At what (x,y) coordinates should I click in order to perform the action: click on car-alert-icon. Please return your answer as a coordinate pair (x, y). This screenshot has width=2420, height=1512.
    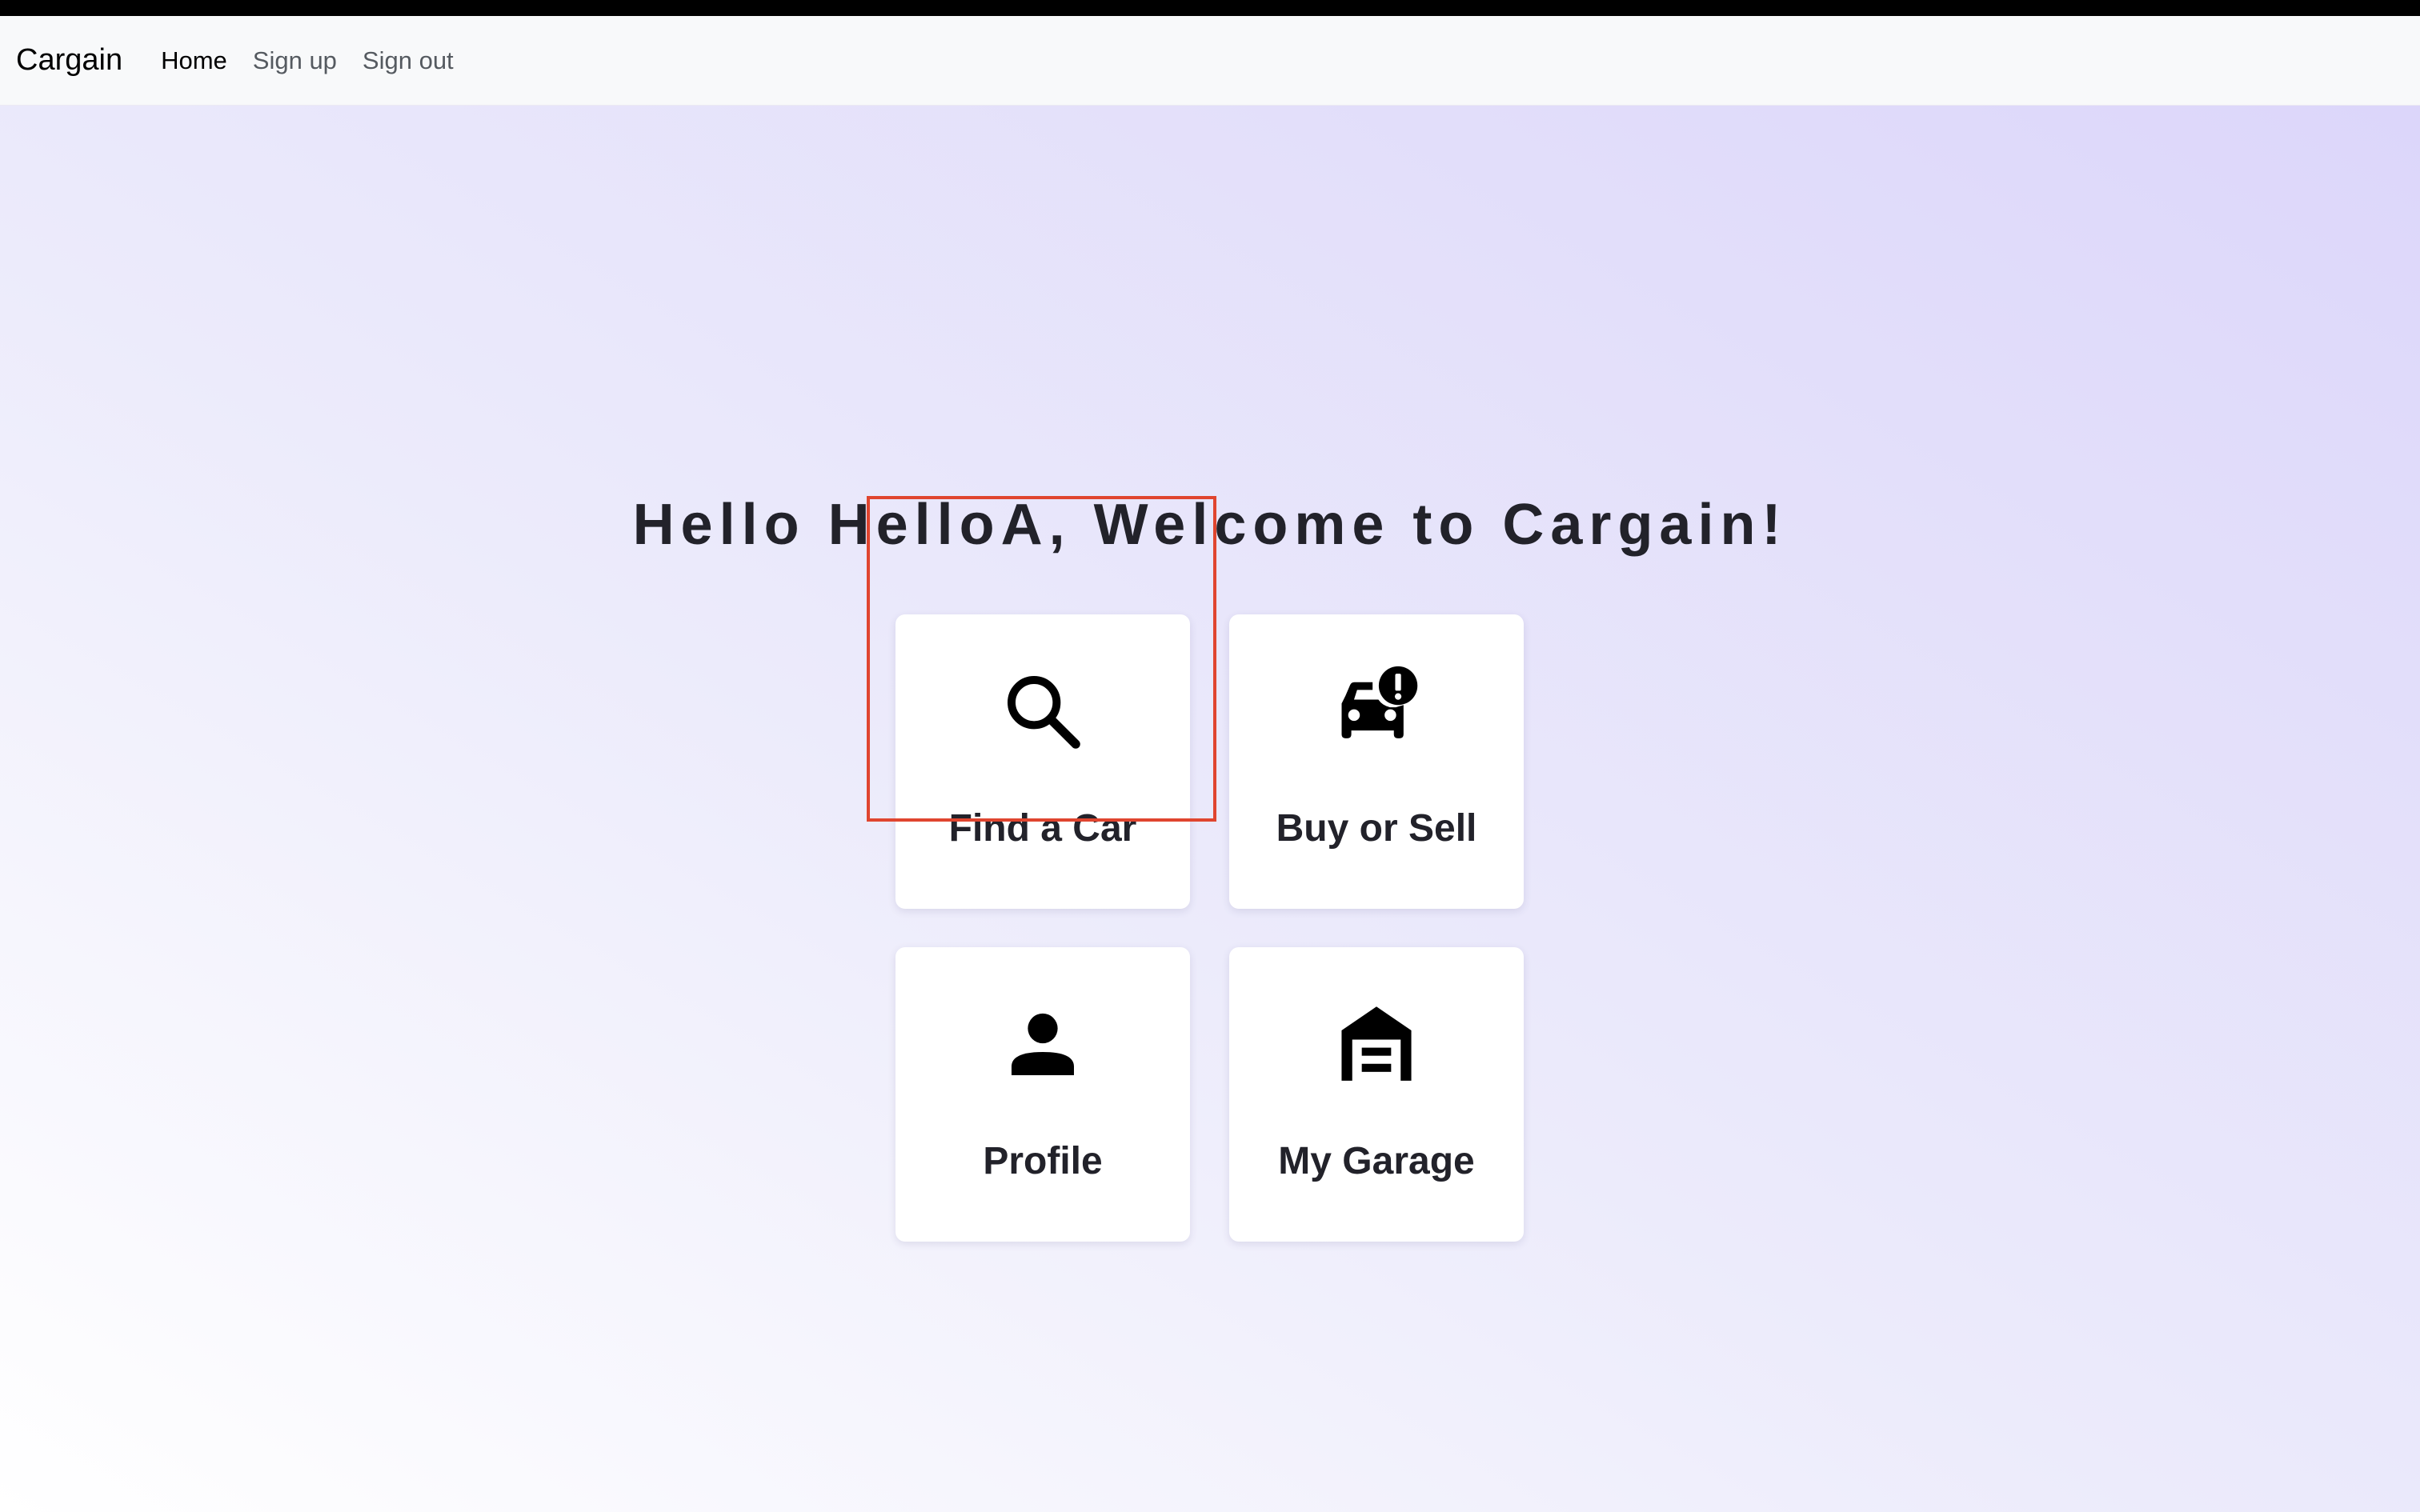
    Looking at the image, I should click on (1376, 710).